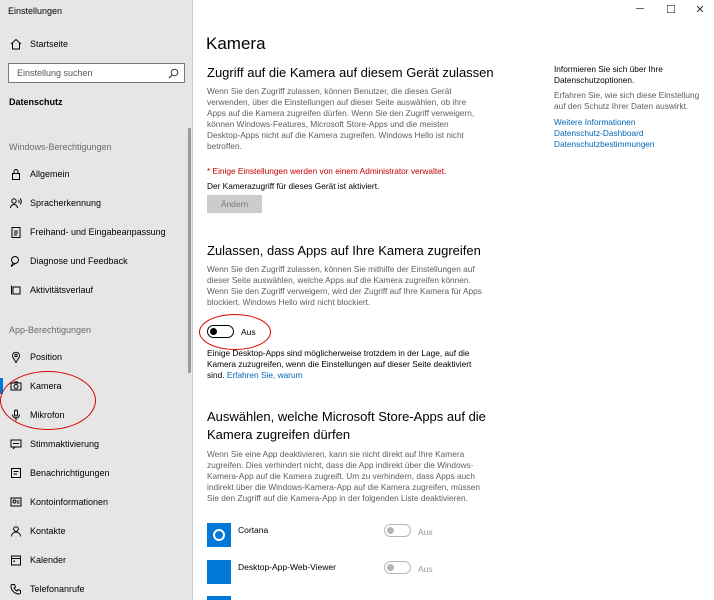 The image size is (714, 600). Describe the element at coordinates (287, 567) in the screenshot. I see `app-name: Desktop-App-Web-Viewer` at that location.